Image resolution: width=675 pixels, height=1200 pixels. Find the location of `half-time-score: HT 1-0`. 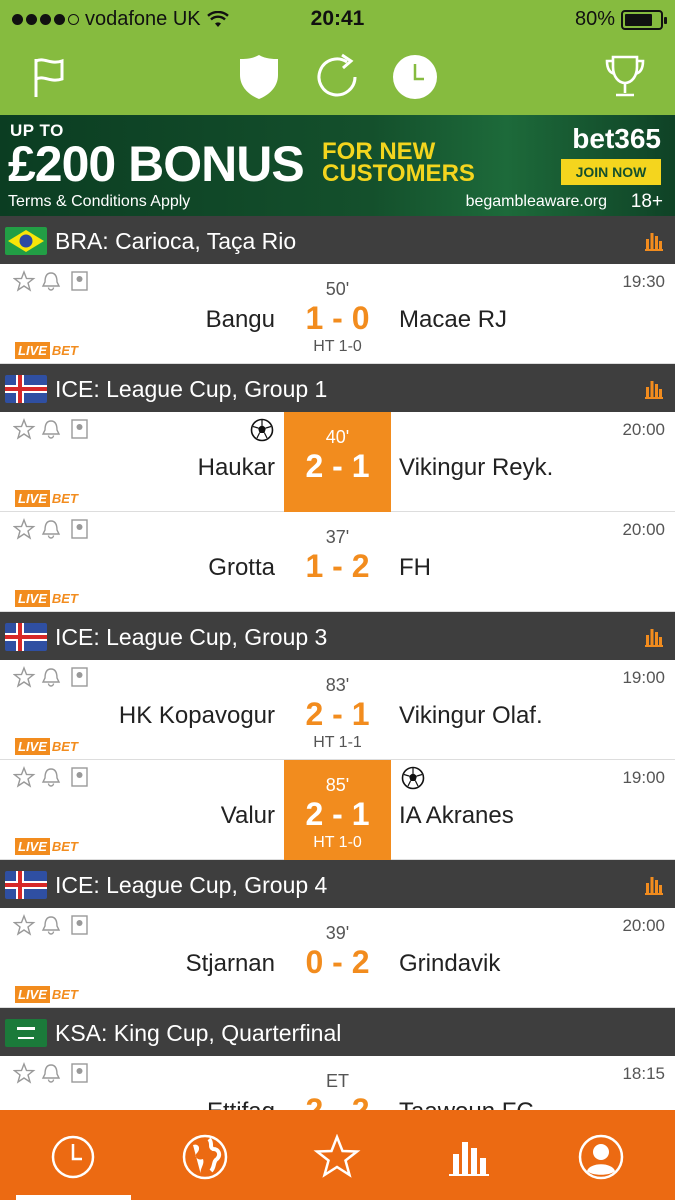

half-time-score: HT 1-0 is located at coordinates (337, 842).